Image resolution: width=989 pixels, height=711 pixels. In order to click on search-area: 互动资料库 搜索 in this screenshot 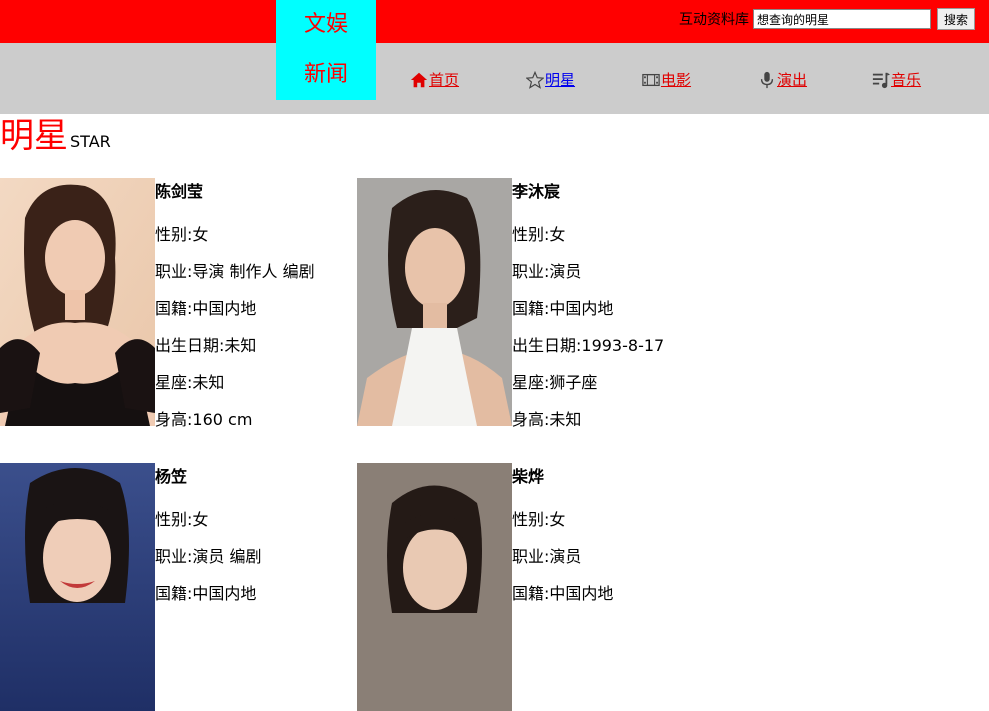, I will do `click(827, 19)`.